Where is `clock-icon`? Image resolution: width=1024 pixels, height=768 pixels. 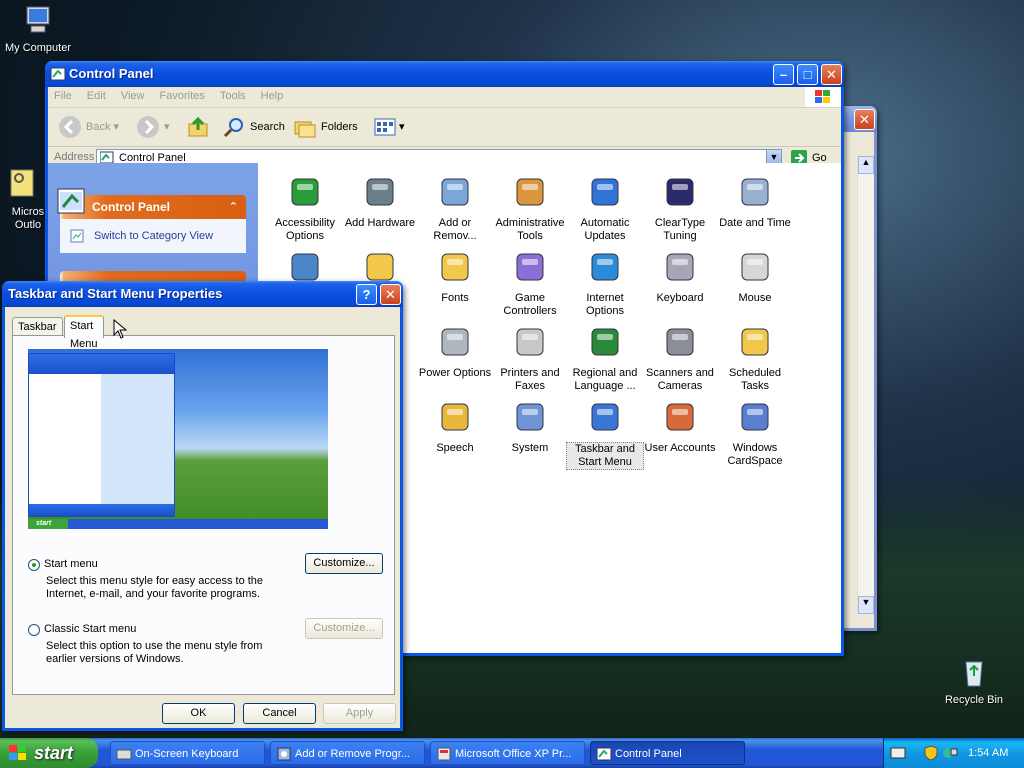
clock-icon is located at coordinates (755, 192).